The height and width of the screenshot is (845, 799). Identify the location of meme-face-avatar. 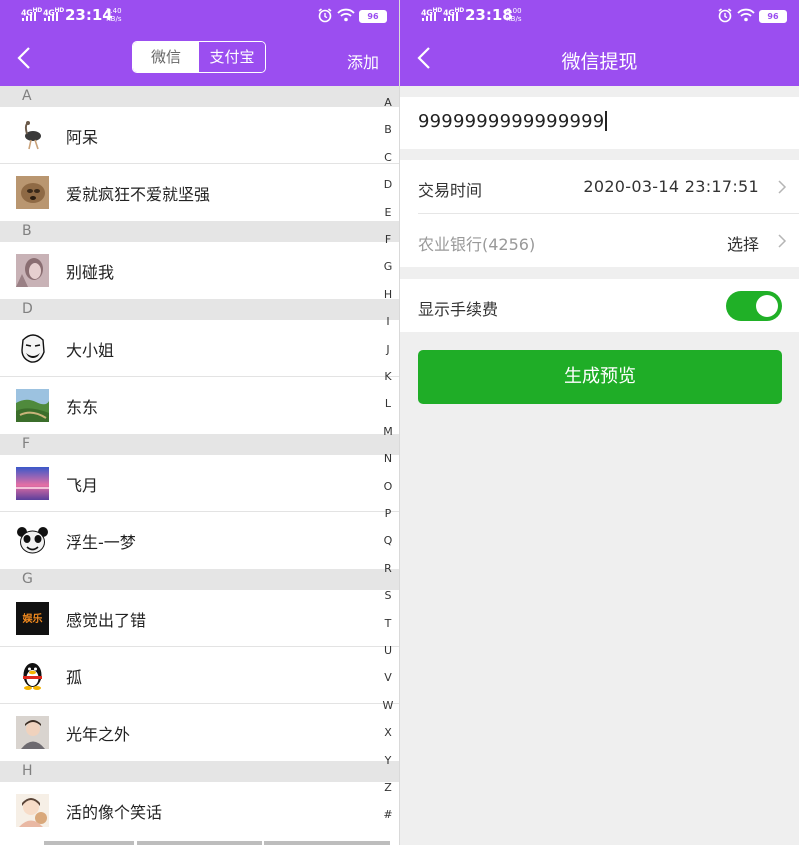
(32, 348).